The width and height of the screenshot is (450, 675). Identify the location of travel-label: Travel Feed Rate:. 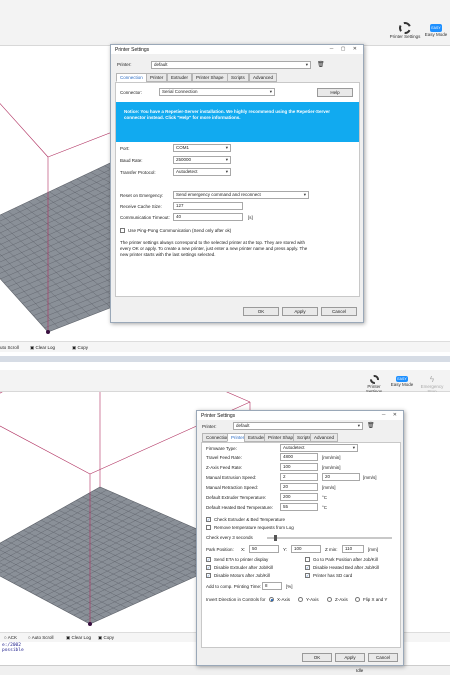
(224, 457).